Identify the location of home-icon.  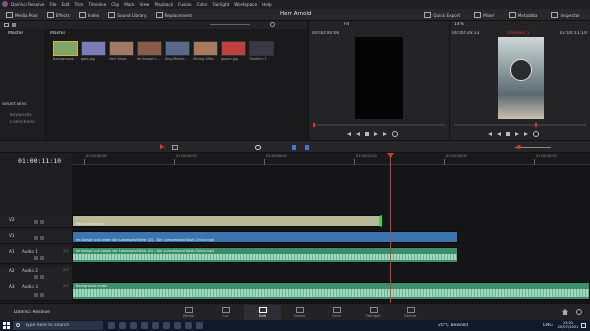
(565, 312).